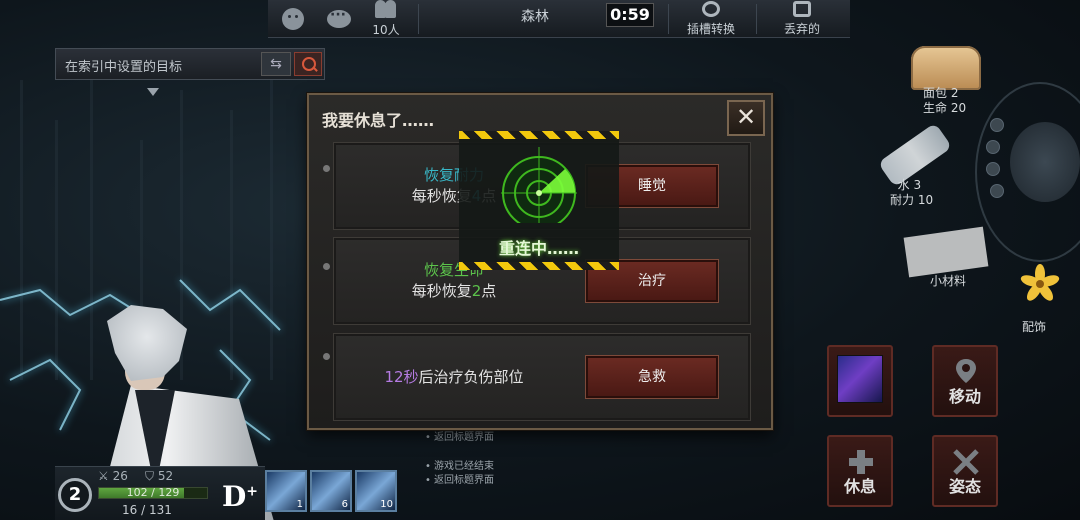 The image size is (1080, 520). What do you see at coordinates (252, 491) in the screenshot?
I see `grade-plus: +` at bounding box center [252, 491].